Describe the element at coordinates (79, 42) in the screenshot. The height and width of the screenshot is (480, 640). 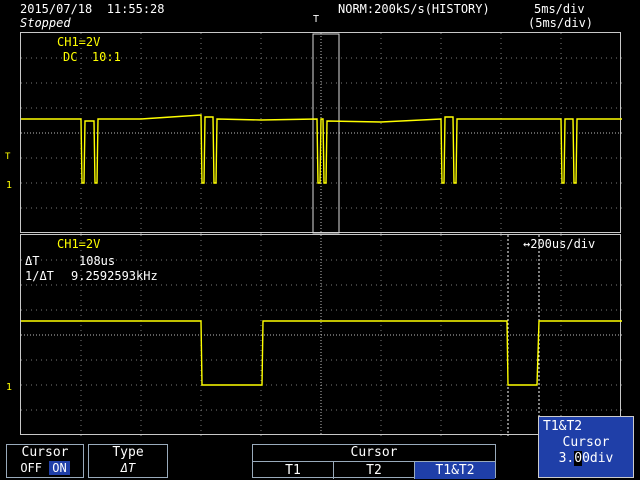
I see `main-channel-scale: CH1=2V` at that location.